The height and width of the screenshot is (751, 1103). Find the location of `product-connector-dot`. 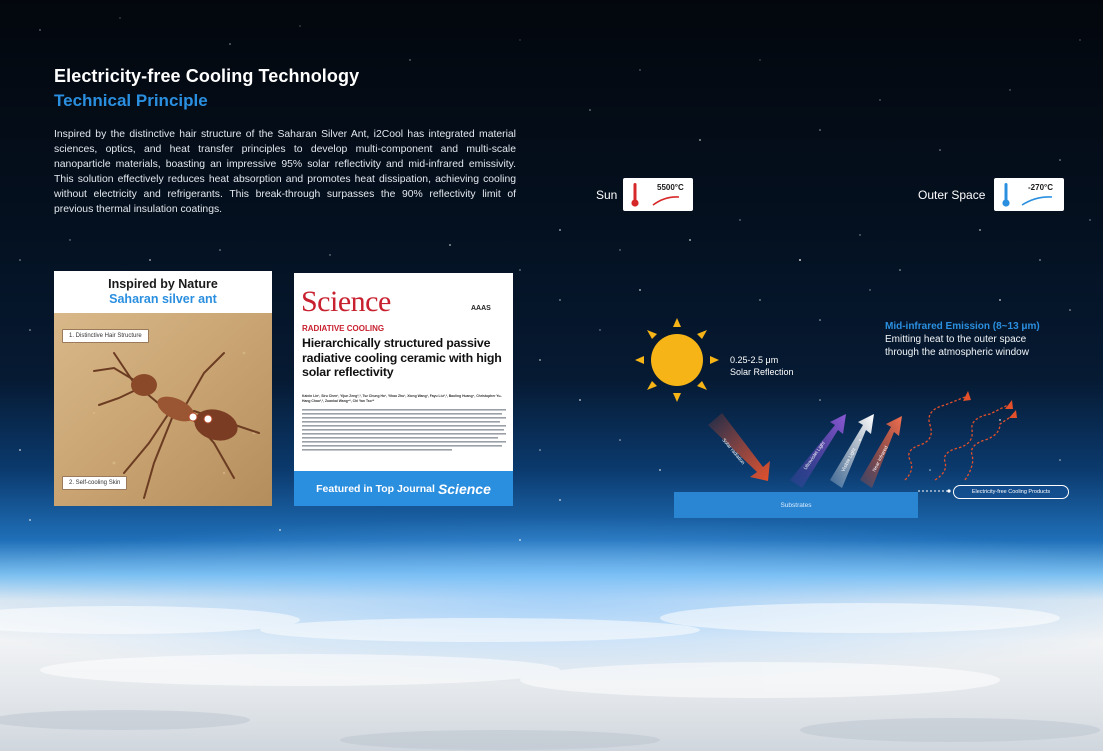

product-connector-dot is located at coordinates (949, 491).